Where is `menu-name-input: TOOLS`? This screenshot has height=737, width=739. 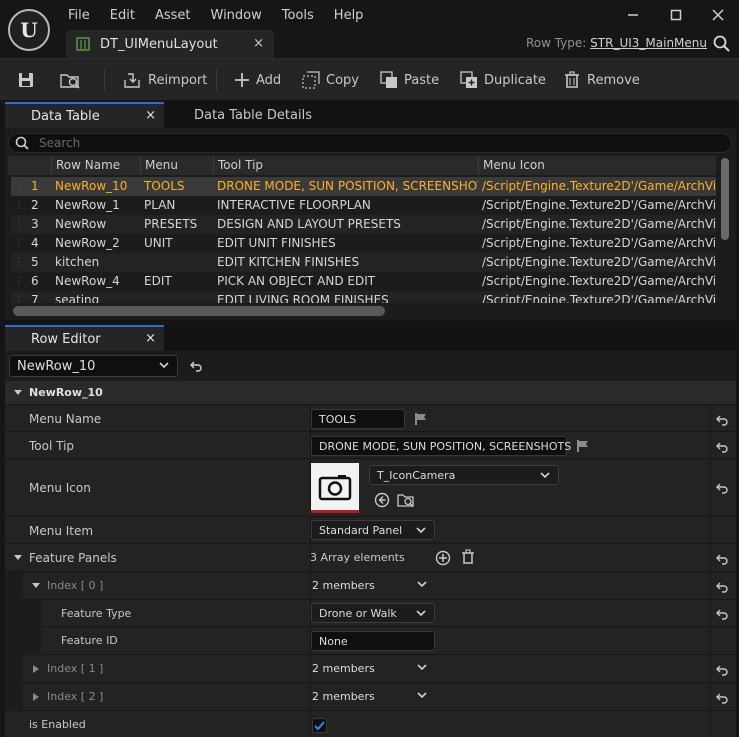
menu-name-input: TOOLS is located at coordinates (358, 419).